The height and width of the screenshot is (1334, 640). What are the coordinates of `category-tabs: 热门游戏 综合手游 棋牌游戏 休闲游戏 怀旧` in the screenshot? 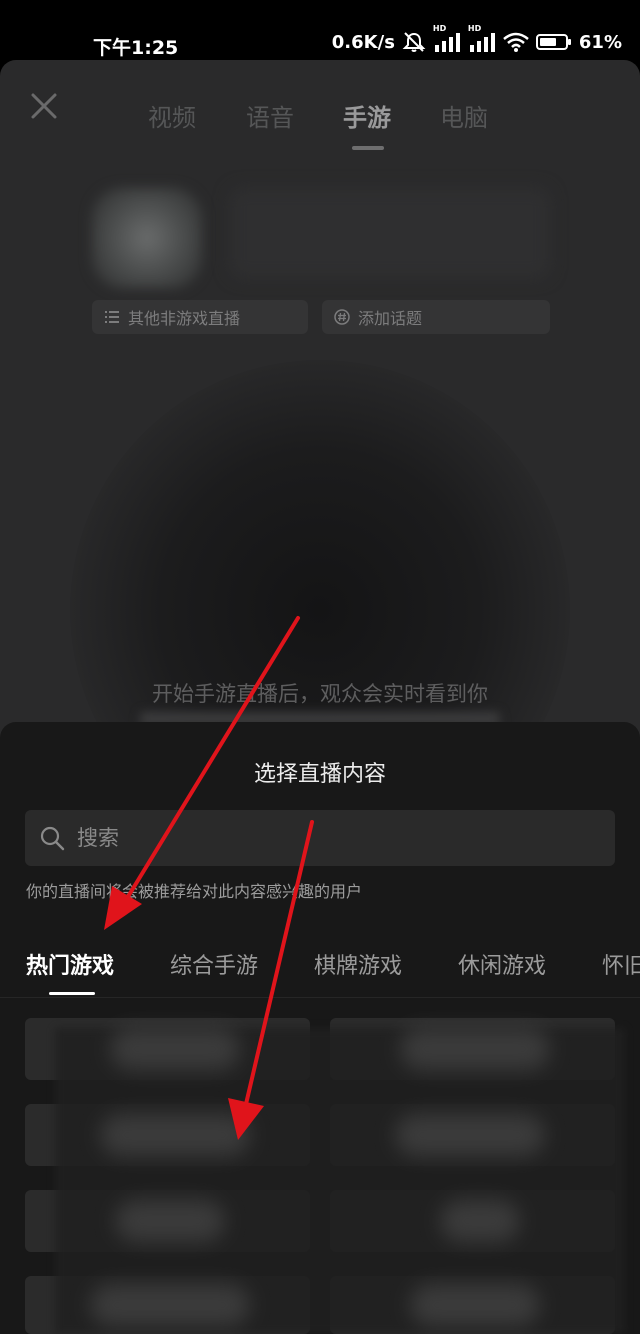 It's located at (320, 973).